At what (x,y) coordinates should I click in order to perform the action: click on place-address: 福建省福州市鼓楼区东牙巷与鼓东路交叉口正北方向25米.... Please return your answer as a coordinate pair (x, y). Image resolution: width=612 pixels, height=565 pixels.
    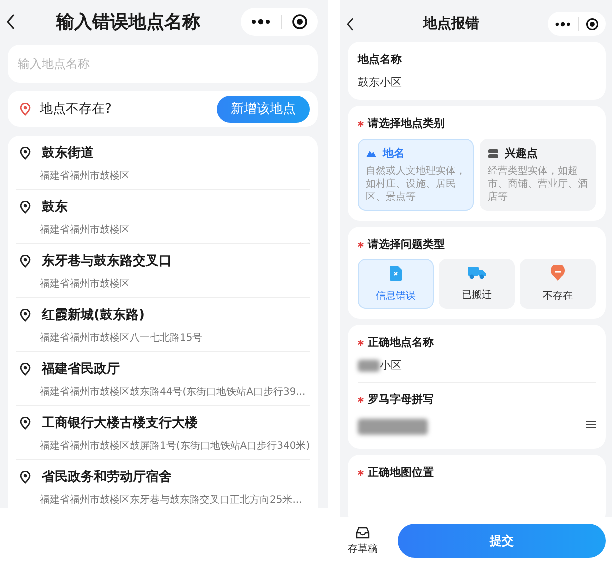
    Looking at the image, I should click on (171, 500).